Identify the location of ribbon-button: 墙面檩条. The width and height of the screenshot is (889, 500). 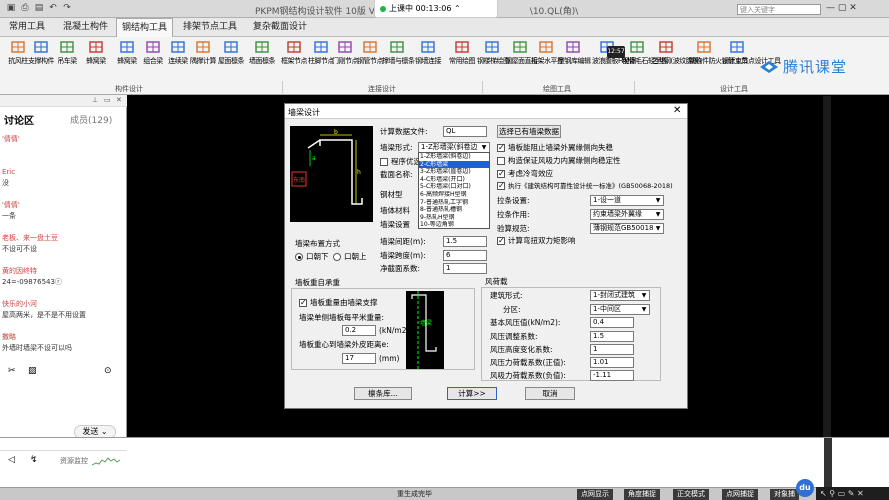
(262, 59).